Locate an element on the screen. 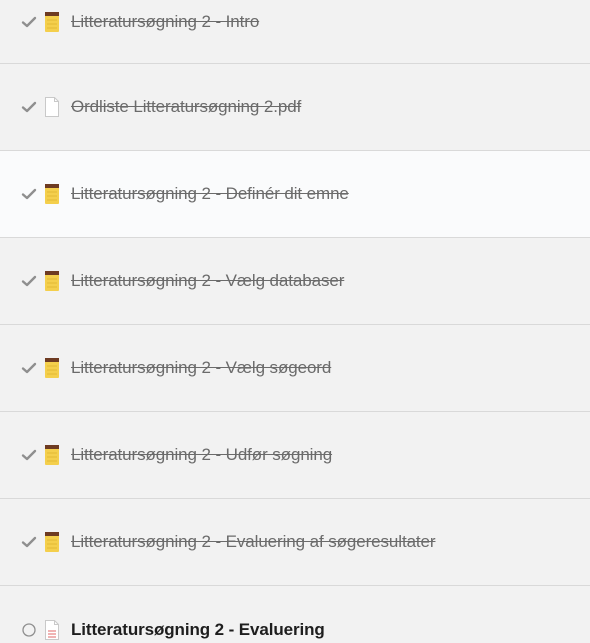  pdf-file-icon is located at coordinates (52, 107).